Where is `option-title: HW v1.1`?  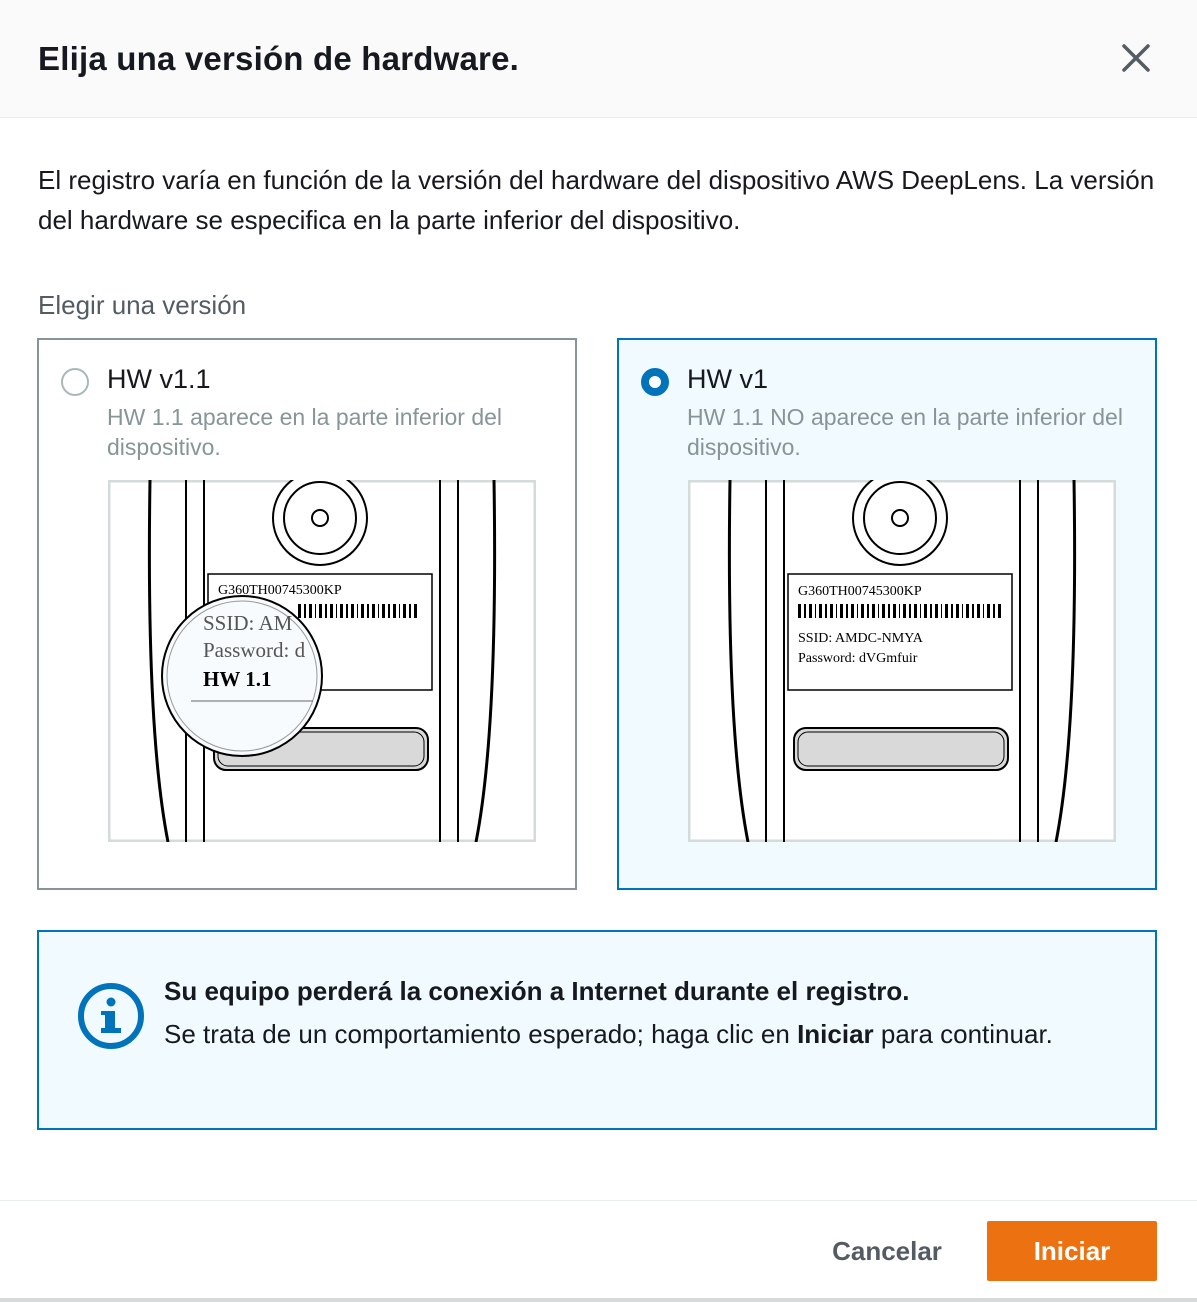
option-title: HW v1.1 is located at coordinates (159, 379).